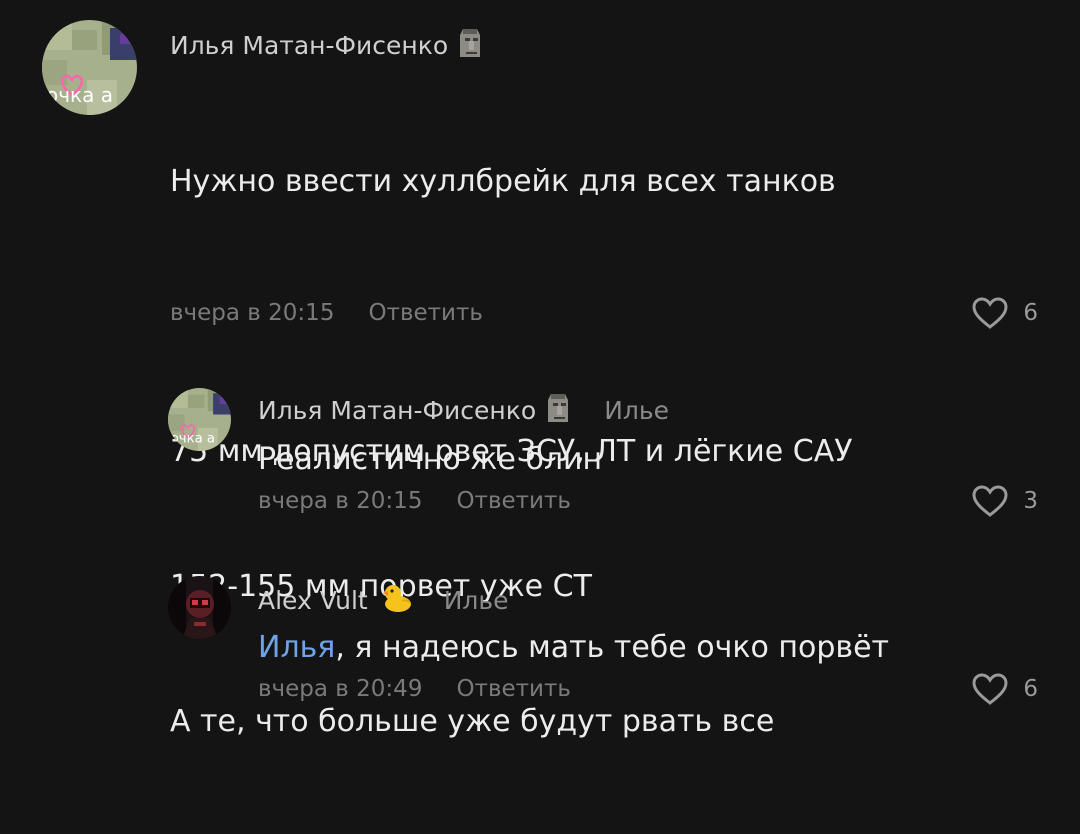 The width and height of the screenshot is (1080, 834). What do you see at coordinates (313, 600) in the screenshot?
I see `author-name: Alex Vult` at bounding box center [313, 600].